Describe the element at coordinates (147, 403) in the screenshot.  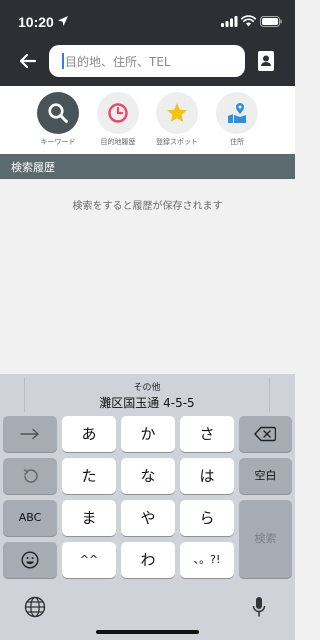
I see `suggestion-text: 灘区国玉通 4-5-5` at that location.